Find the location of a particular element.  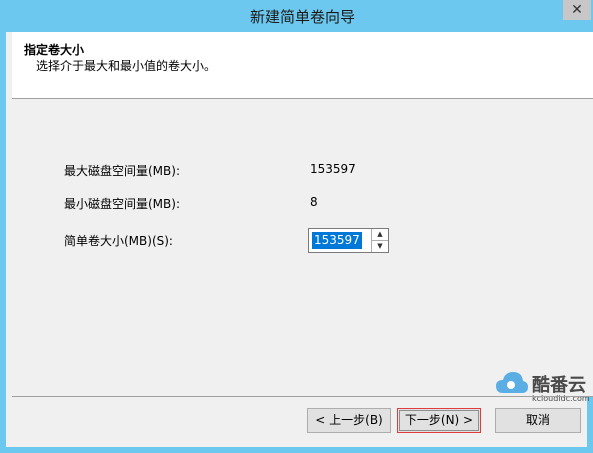

footer-divider is located at coordinates (302, 396).